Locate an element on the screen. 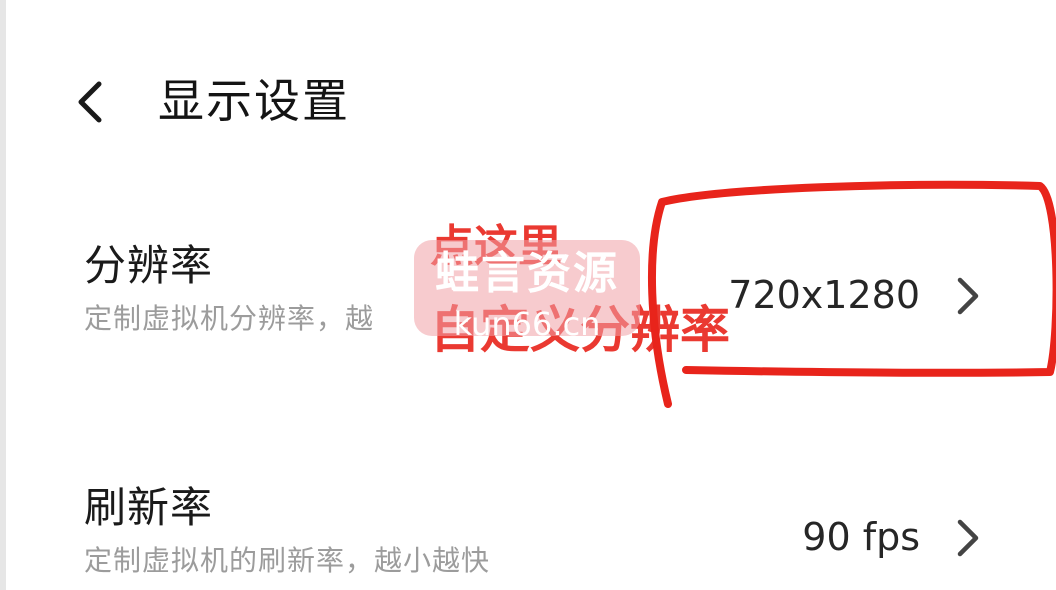 The image size is (1056, 590). setting-description: 定制虚拟机分辨率，越 is located at coordinates (229, 318).